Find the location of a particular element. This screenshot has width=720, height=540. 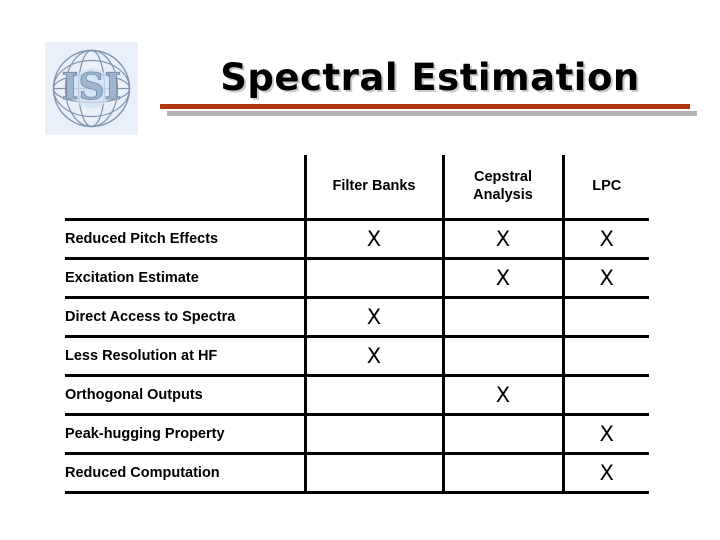

table-row: Direct Access to Spectra X is located at coordinates (357, 317).